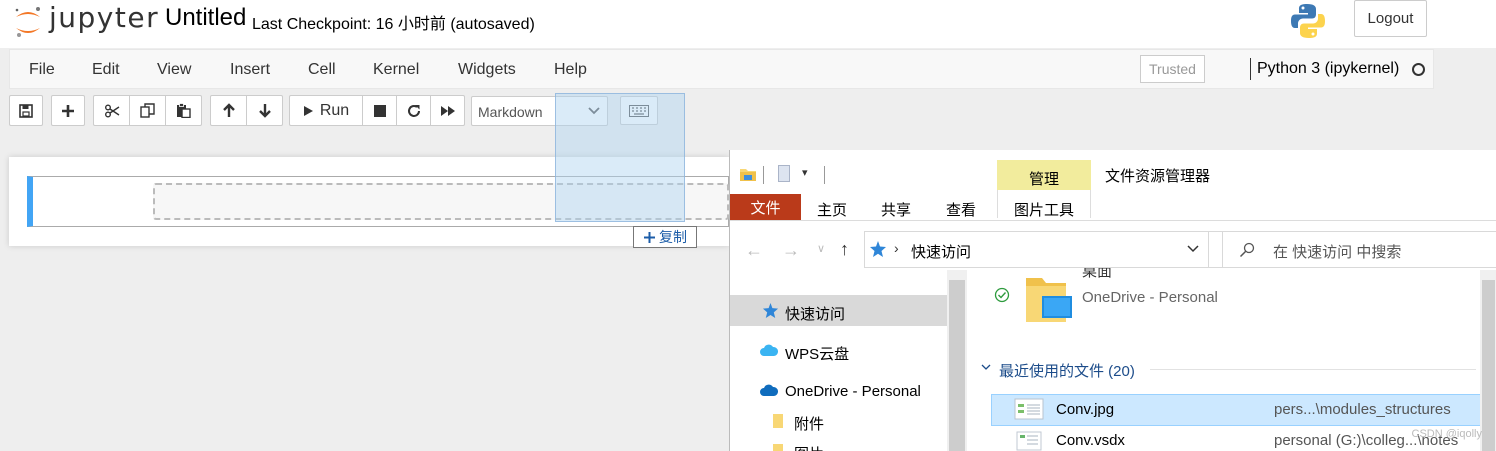 The image size is (1496, 451). I want to click on search-box: 在 快速访问 中搜索, so click(1359, 249).